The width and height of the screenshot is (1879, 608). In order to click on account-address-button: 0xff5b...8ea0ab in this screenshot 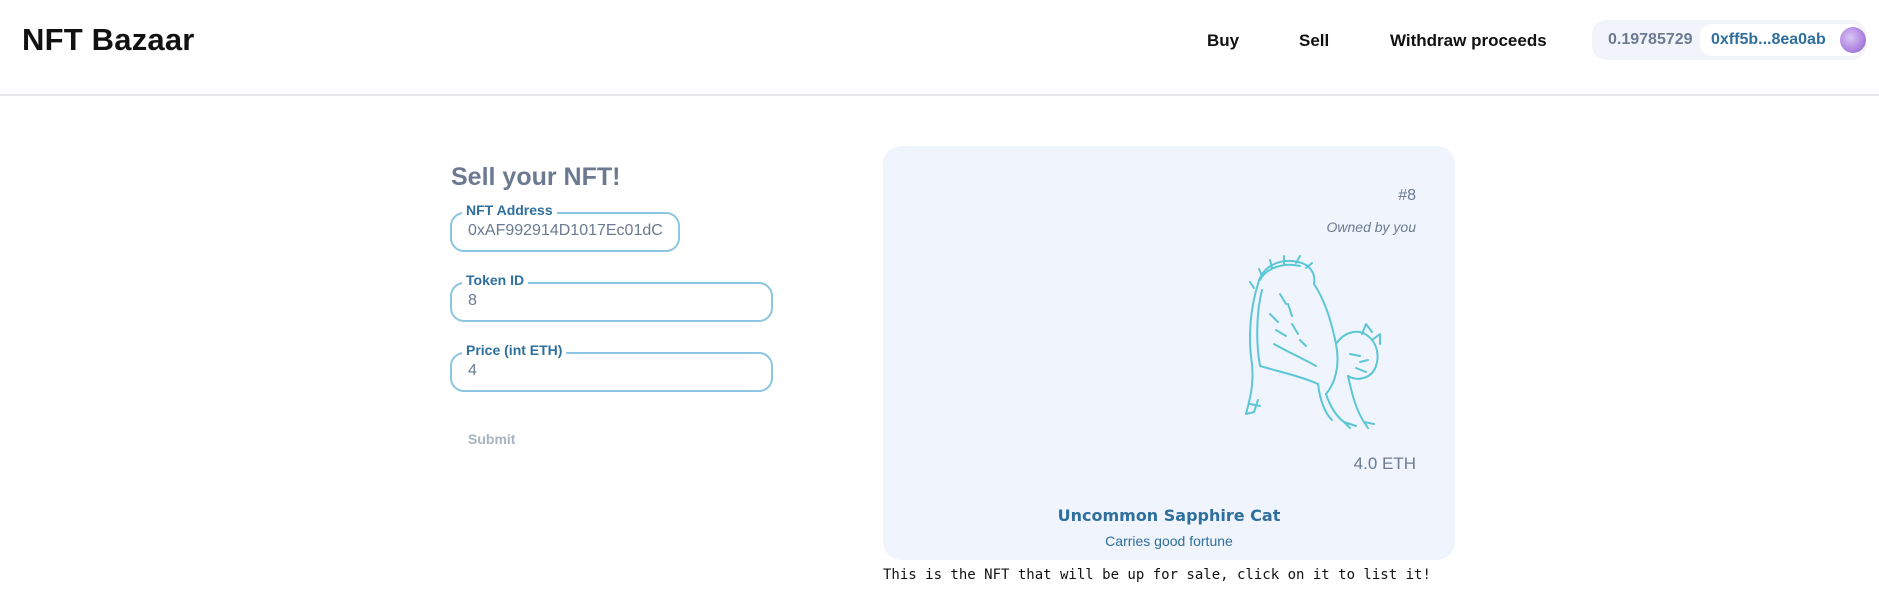, I will do `click(1783, 40)`.